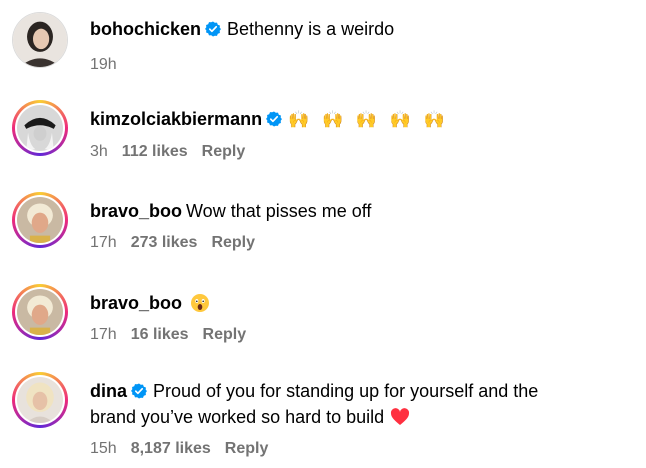 This screenshot has width=646, height=468. Describe the element at coordinates (200, 303) in the screenshot. I see `shocked-face-emoji-icon` at that location.